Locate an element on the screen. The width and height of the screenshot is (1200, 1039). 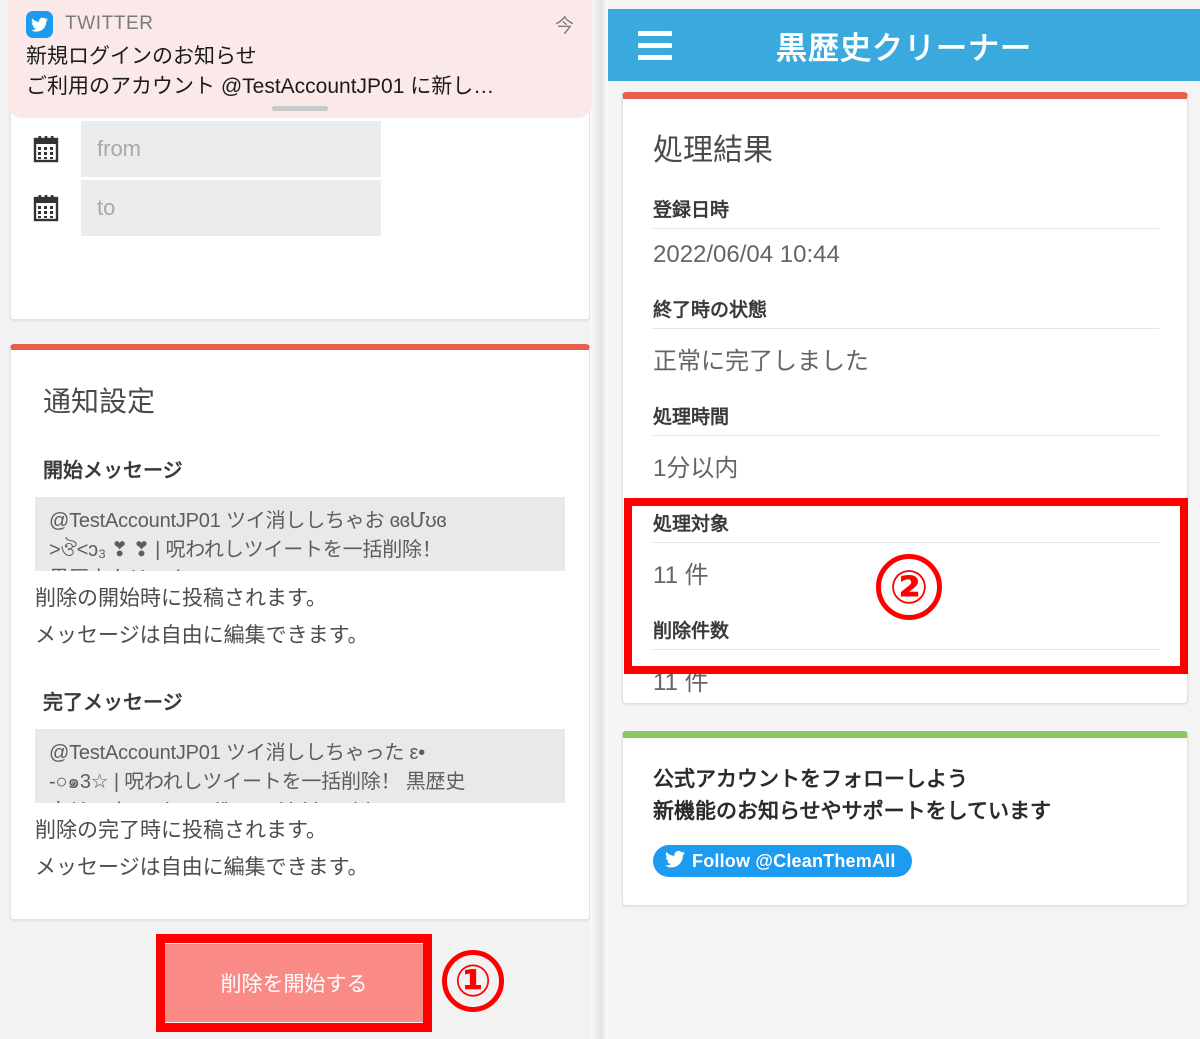
annotation-marker-2: ② is located at coordinates (909, 587).